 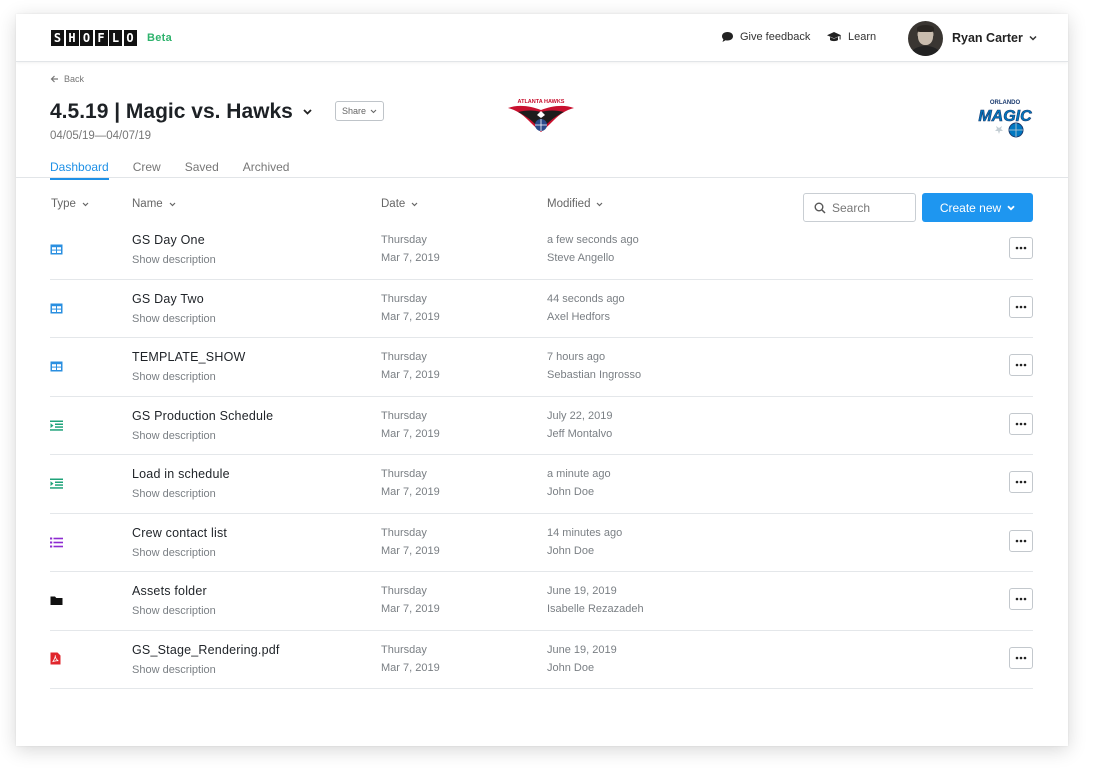 I want to click on row-name: TEMPLATE_SHOW, so click(x=189, y=357).